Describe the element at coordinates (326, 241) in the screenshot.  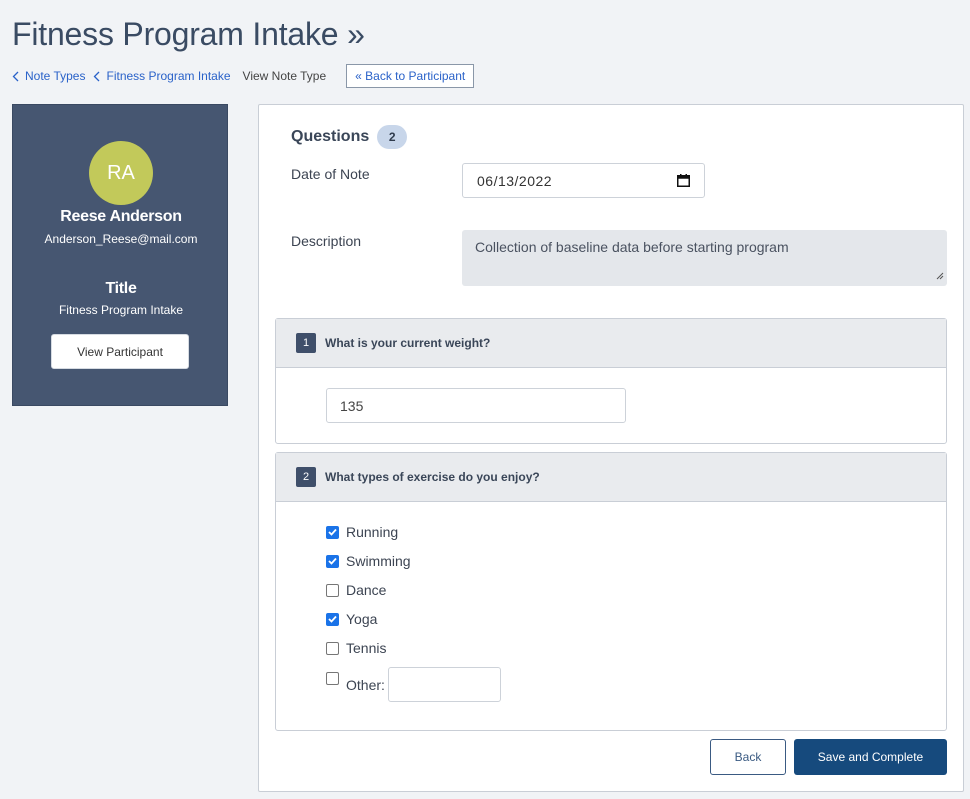
I see `description-label: Description` at that location.